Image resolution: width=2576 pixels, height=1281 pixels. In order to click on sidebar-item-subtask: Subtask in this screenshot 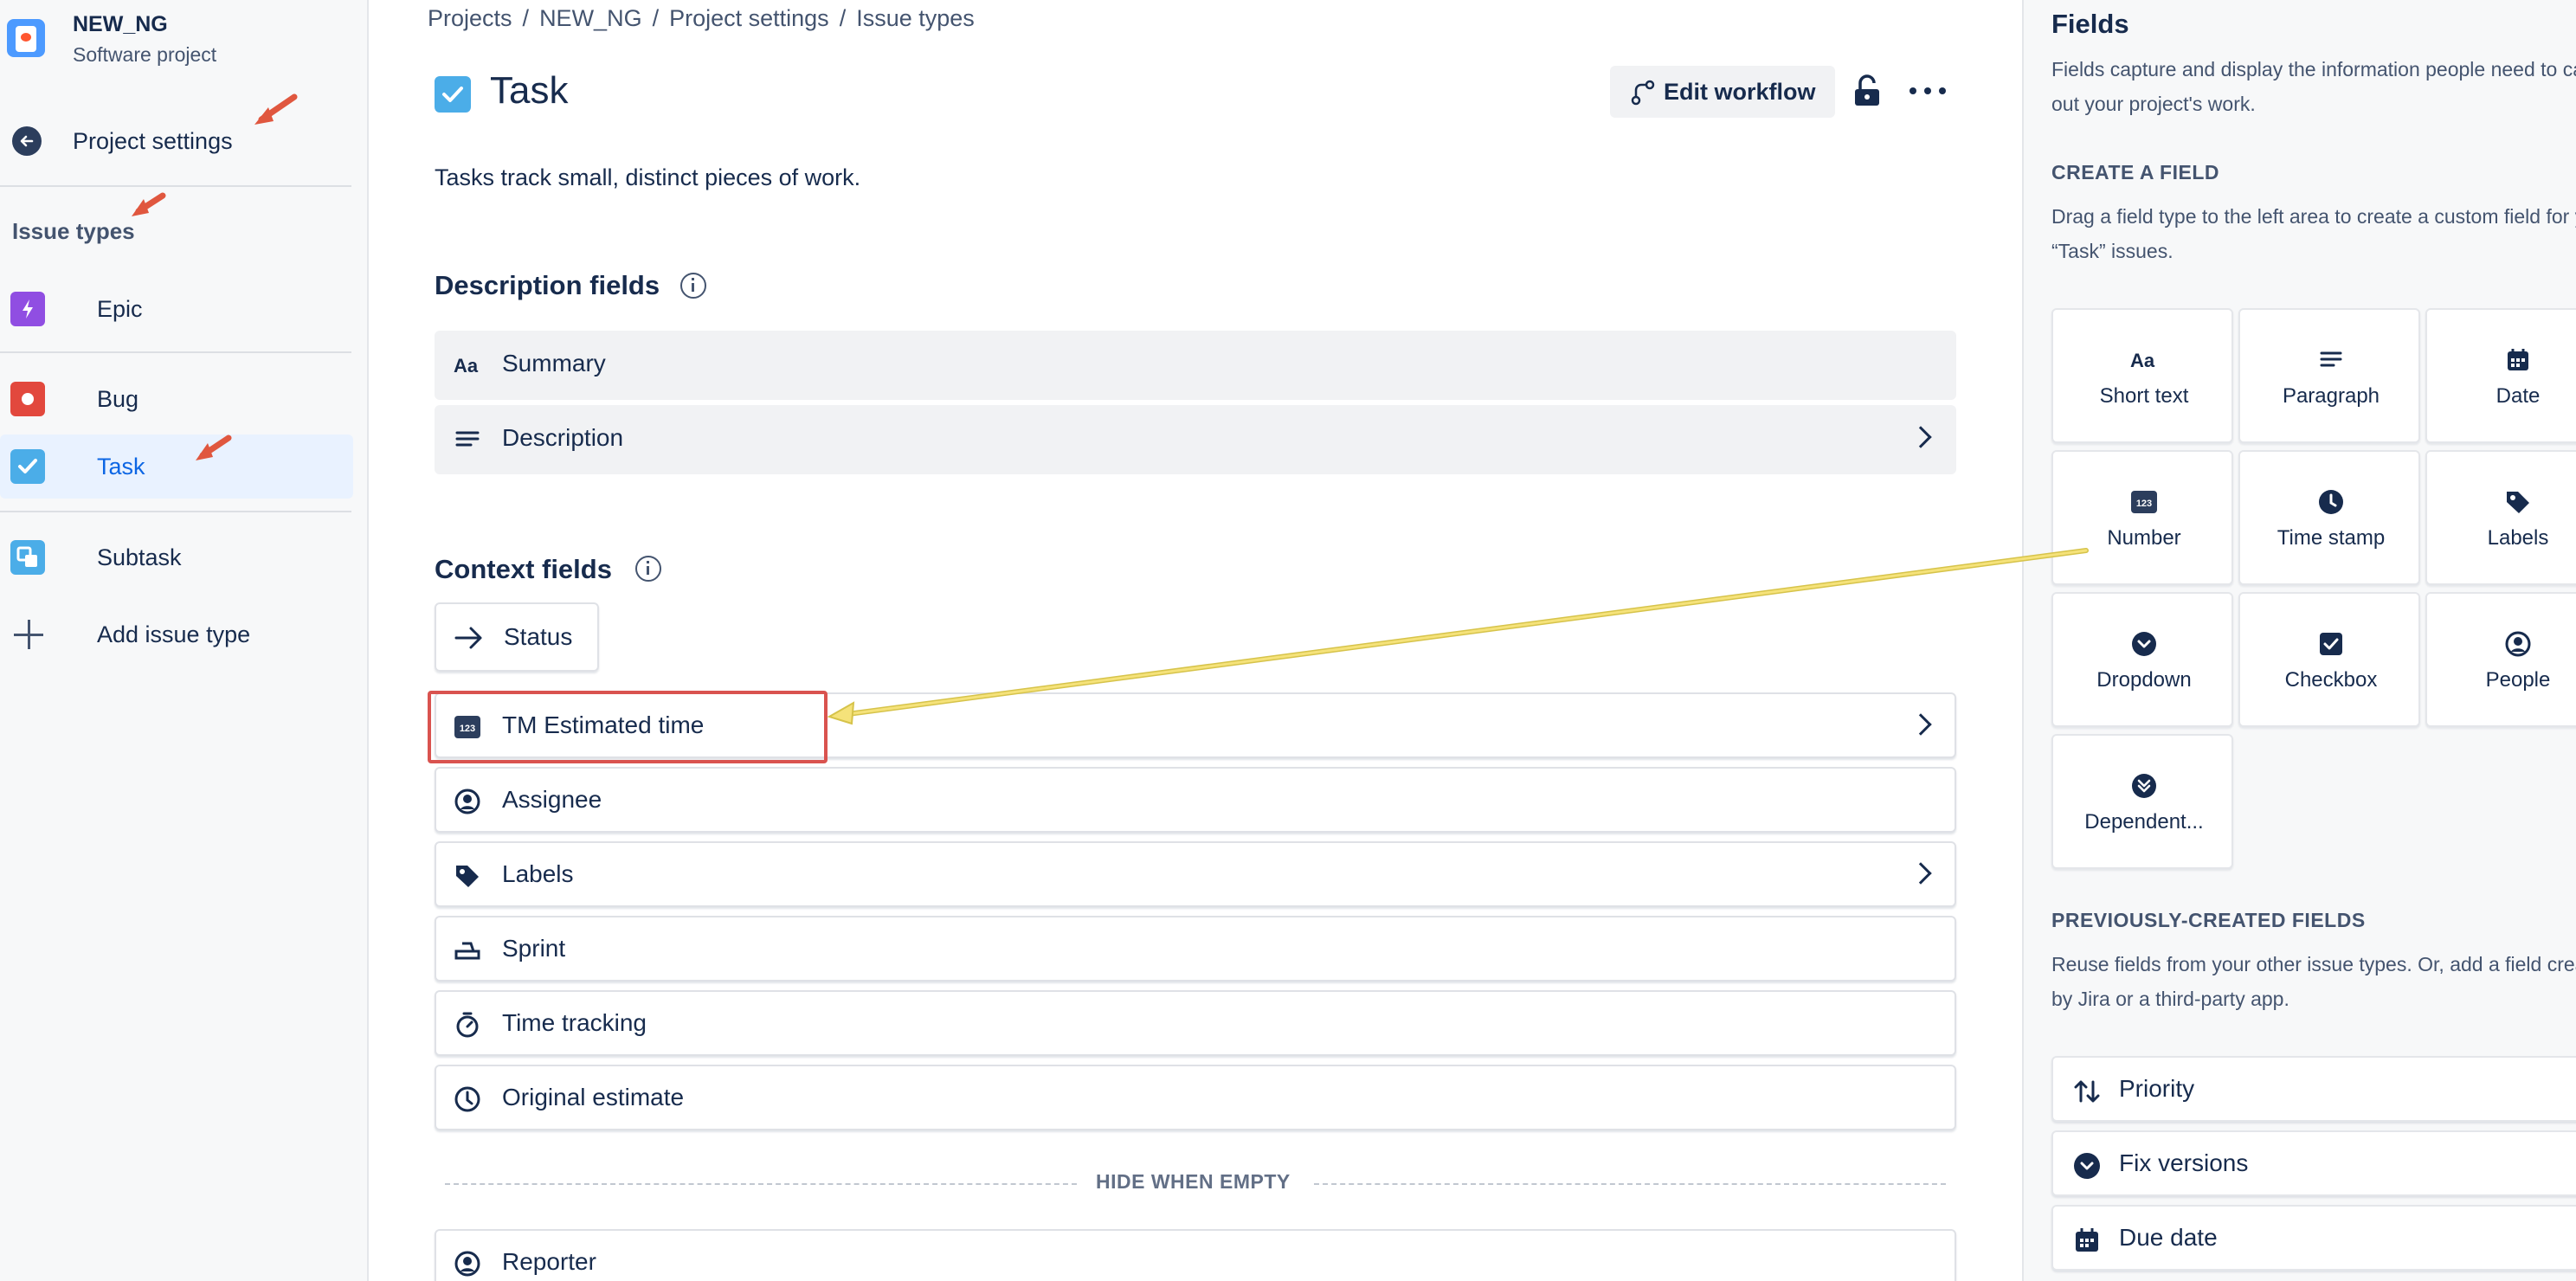, I will do `click(176, 557)`.